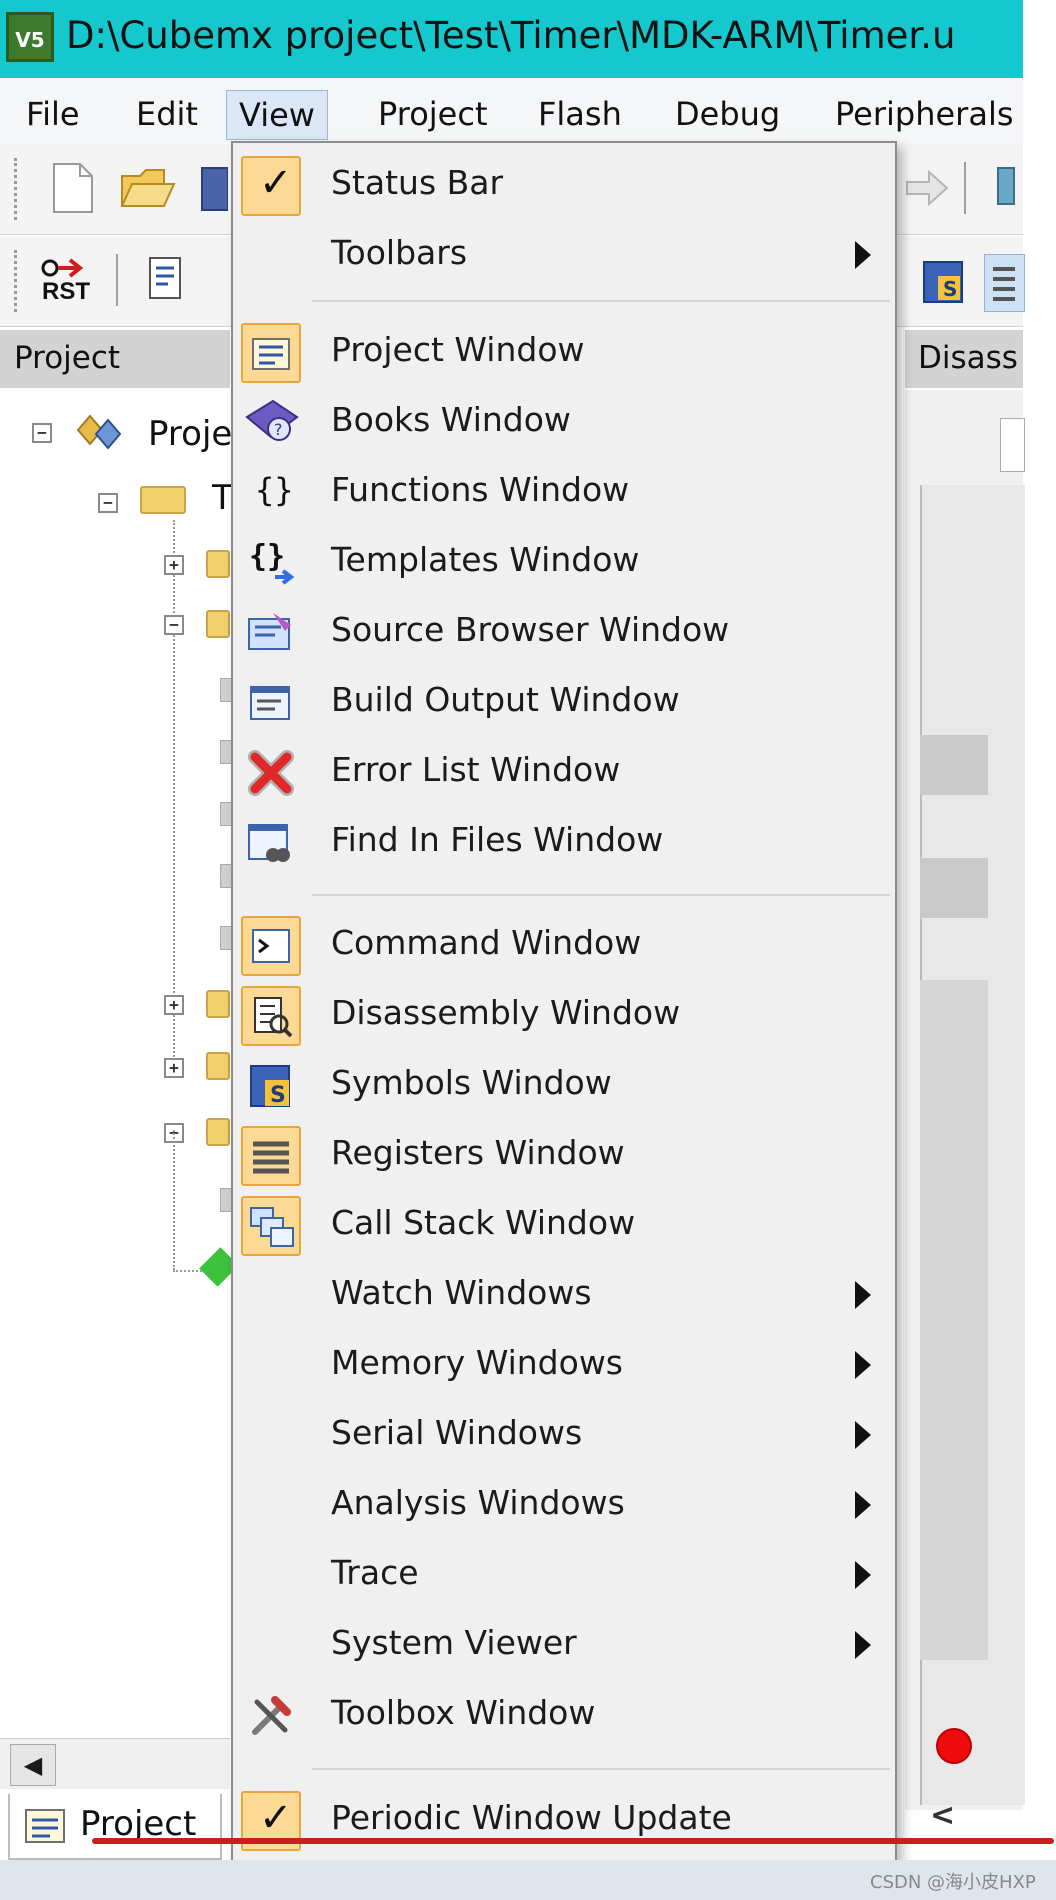 Image resolution: width=1056 pixels, height=1900 pixels. I want to click on watermark: CSDN @海小皮HXP, so click(953, 1882).